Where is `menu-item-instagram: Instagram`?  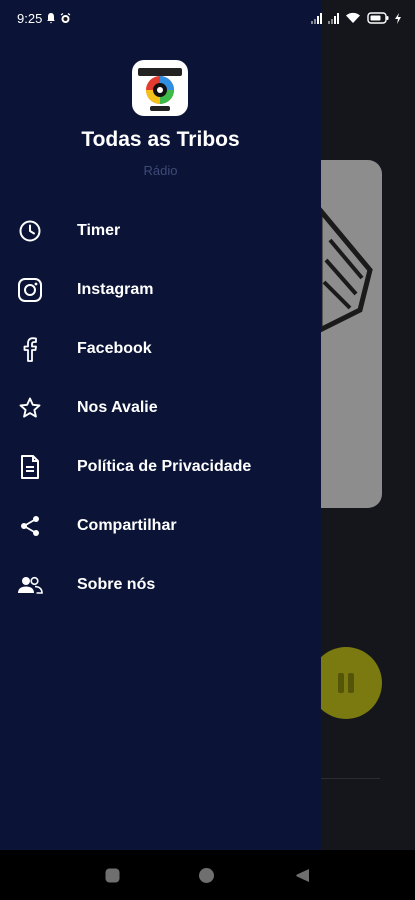
menu-item-instagram: Instagram is located at coordinates (160, 290).